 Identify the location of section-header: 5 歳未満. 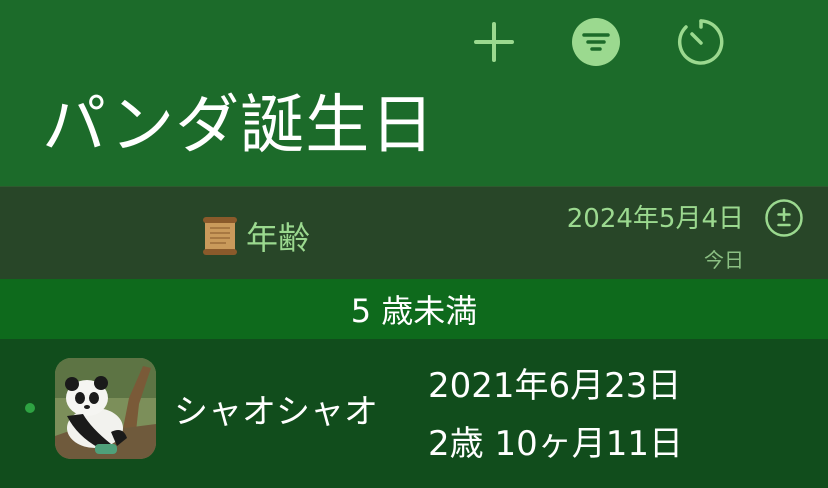
(414, 309).